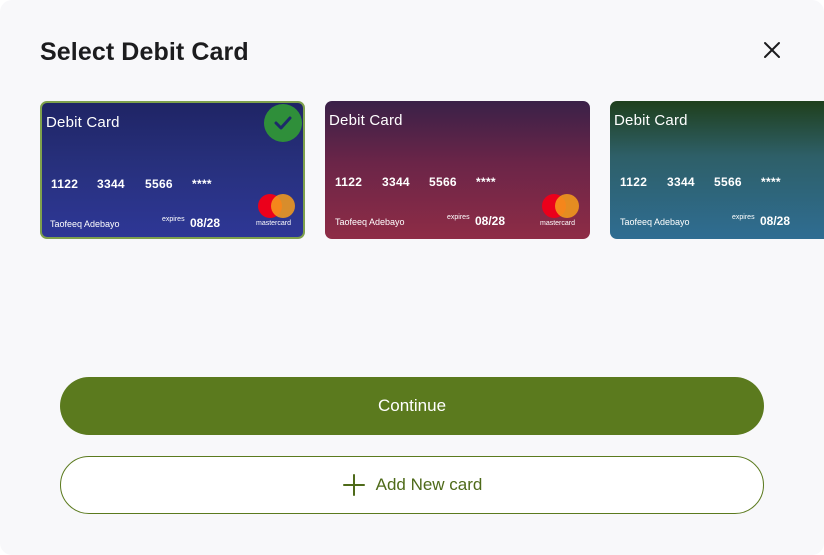 This screenshot has height=555, width=824. Describe the element at coordinates (283, 123) in the screenshot. I see `selected-check-icon` at that location.